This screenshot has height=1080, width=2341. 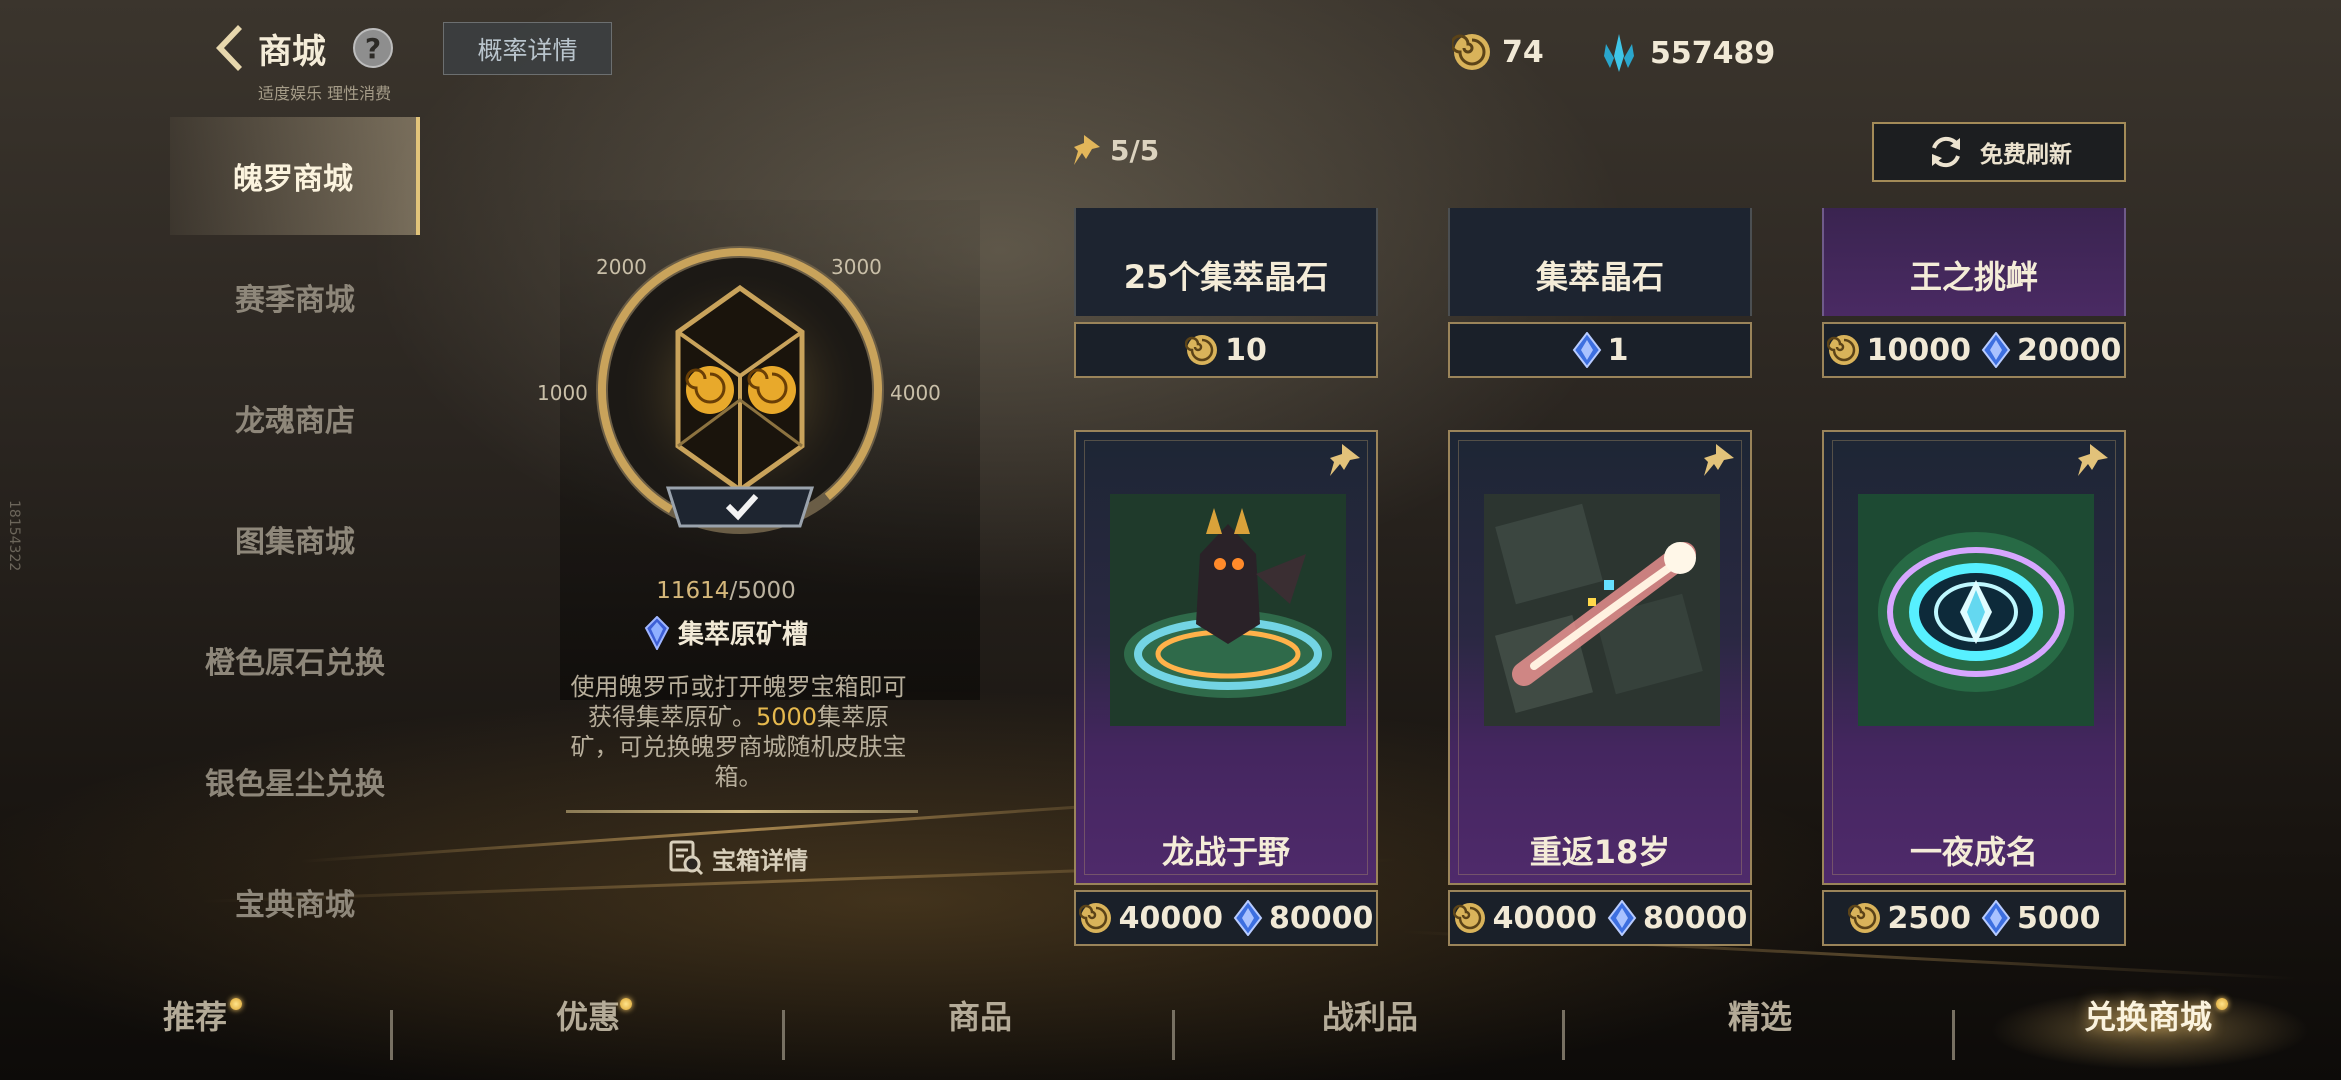 What do you see at coordinates (766, 591) in the screenshot?
I see `progress-target: 5000` at bounding box center [766, 591].